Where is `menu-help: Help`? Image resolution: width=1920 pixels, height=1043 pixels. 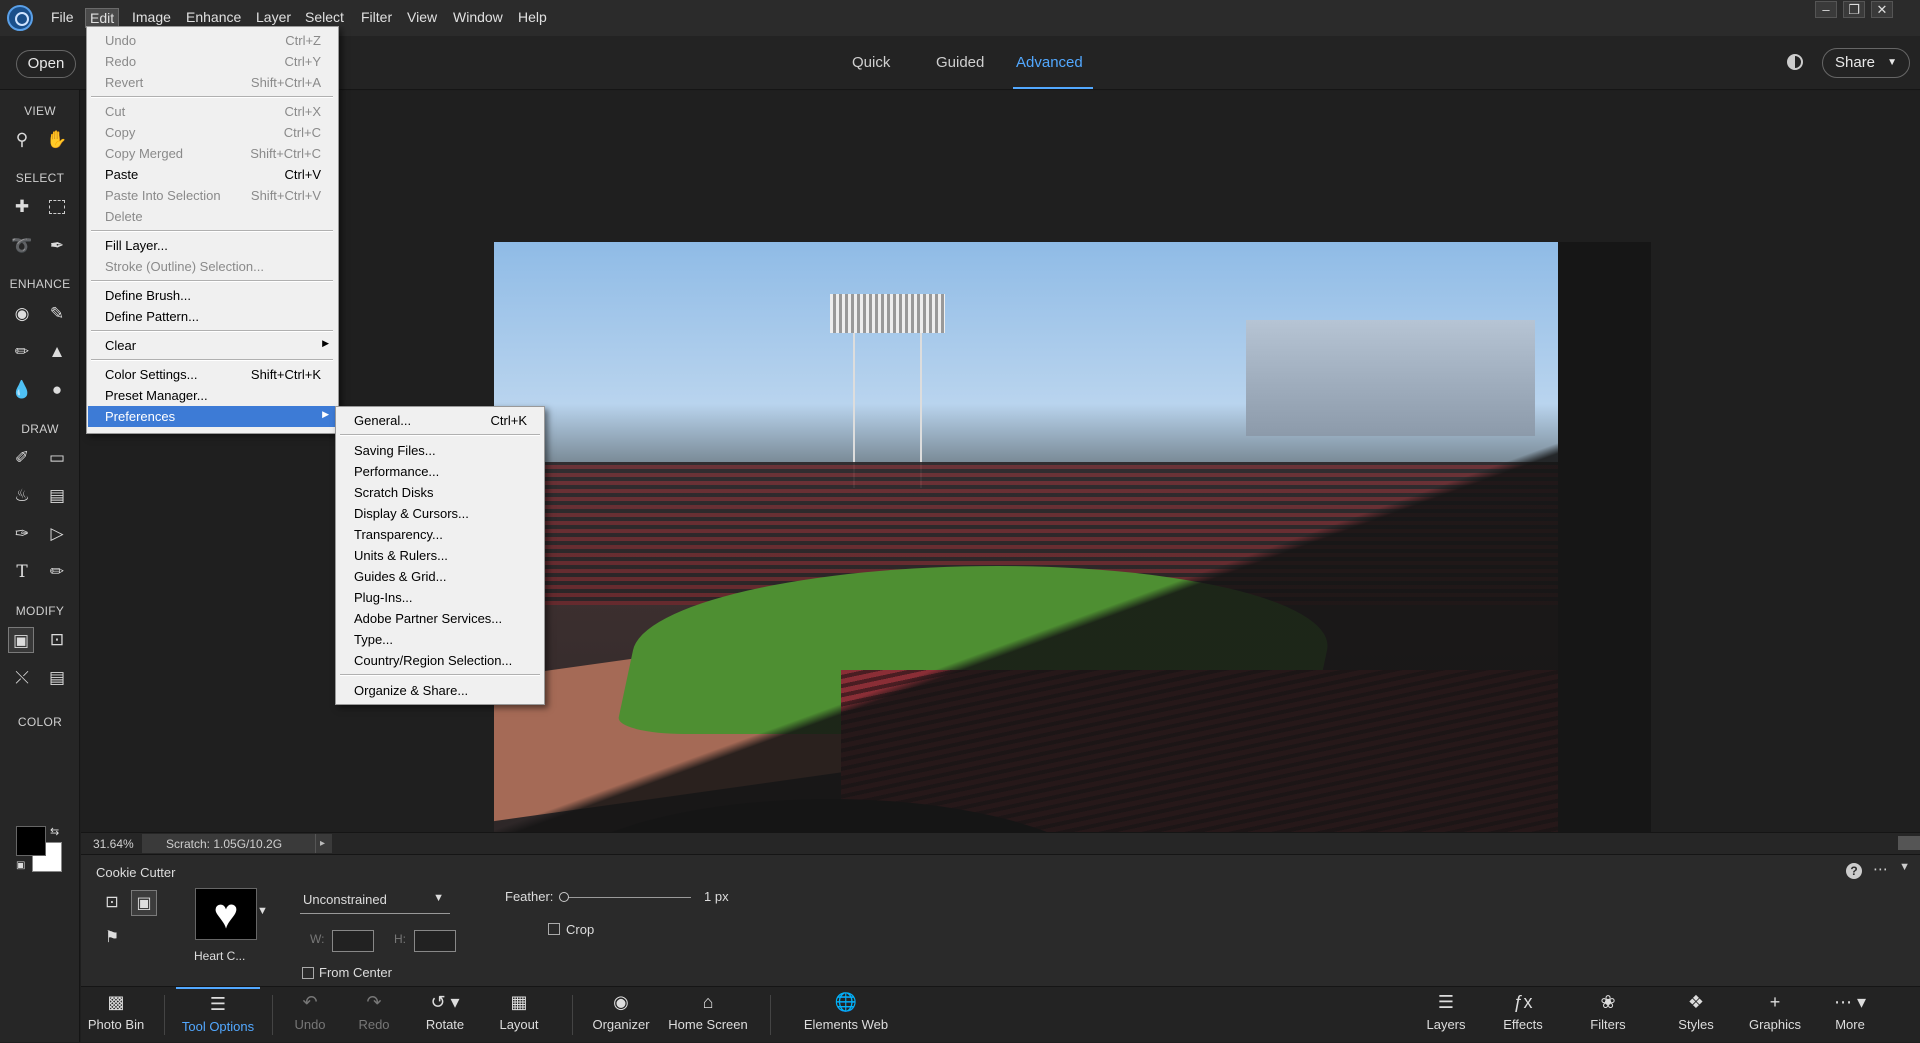
menu-help: Help is located at coordinates (532, 18).